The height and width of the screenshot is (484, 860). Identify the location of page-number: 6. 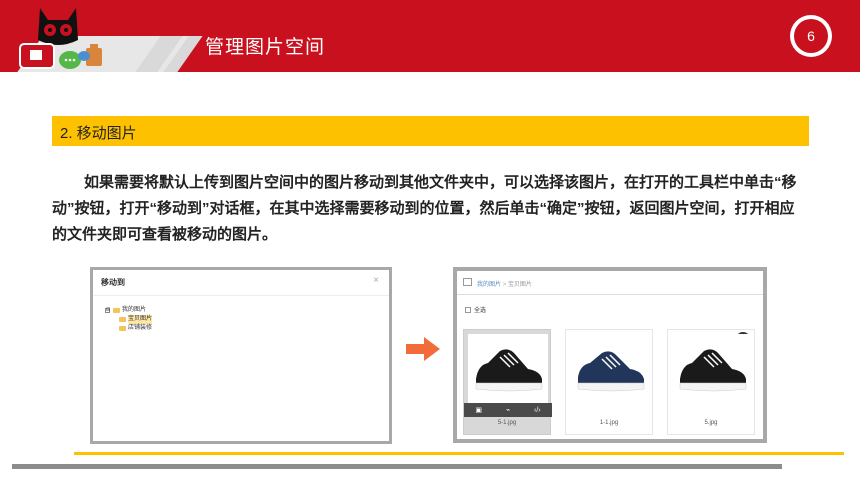
(811, 36).